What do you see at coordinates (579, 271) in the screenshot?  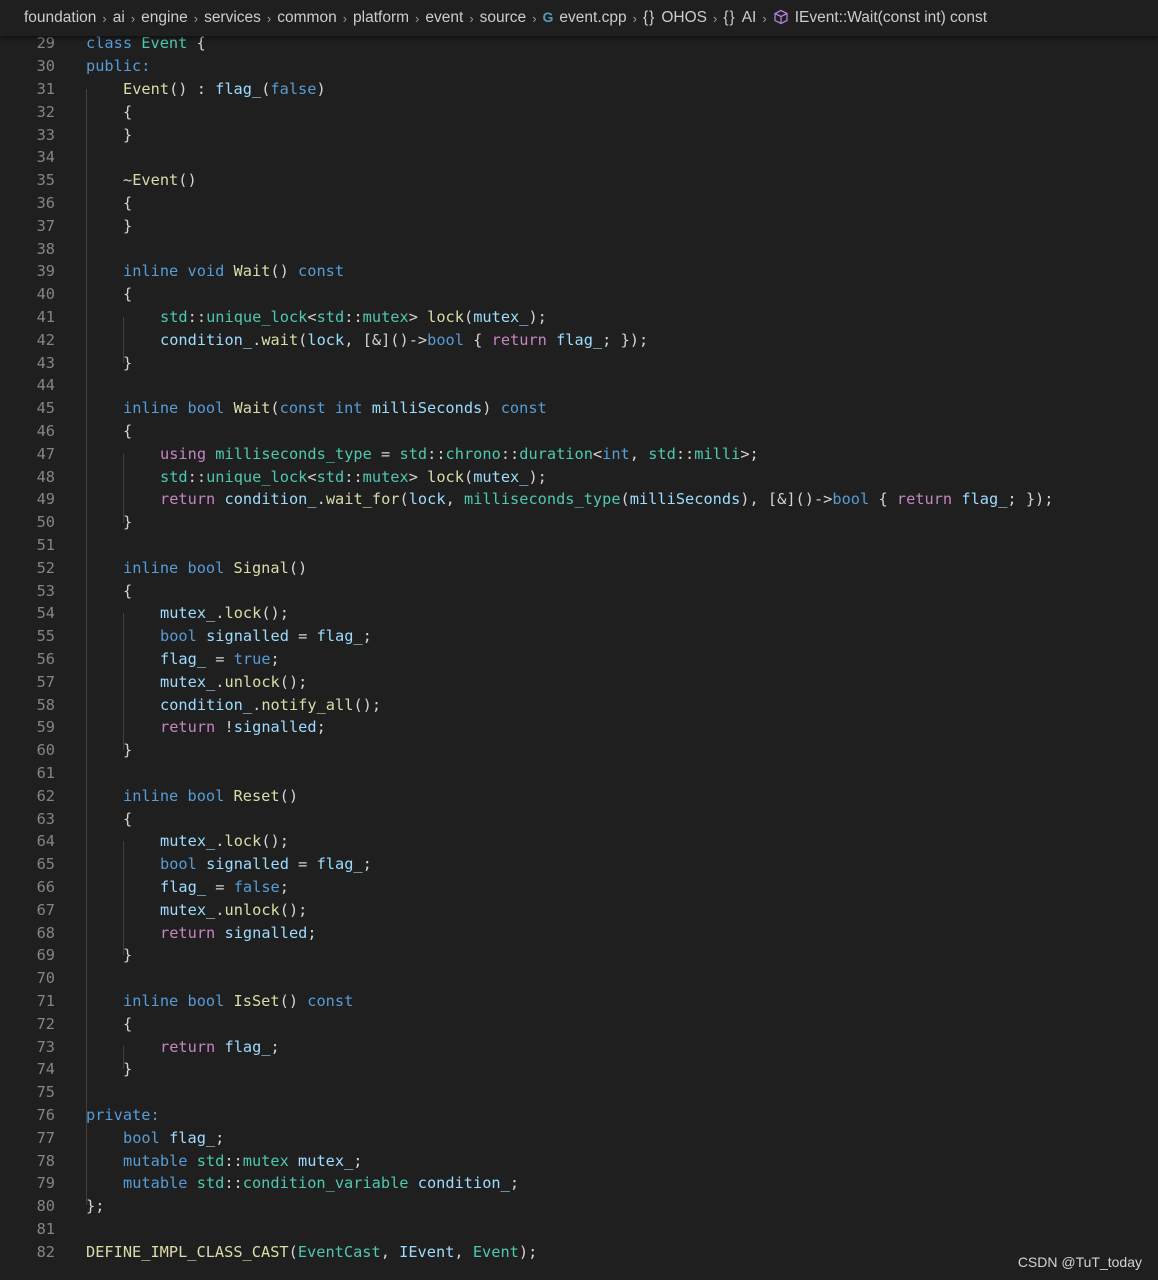 I see `code-line: 39 inline void Wait() const` at bounding box center [579, 271].